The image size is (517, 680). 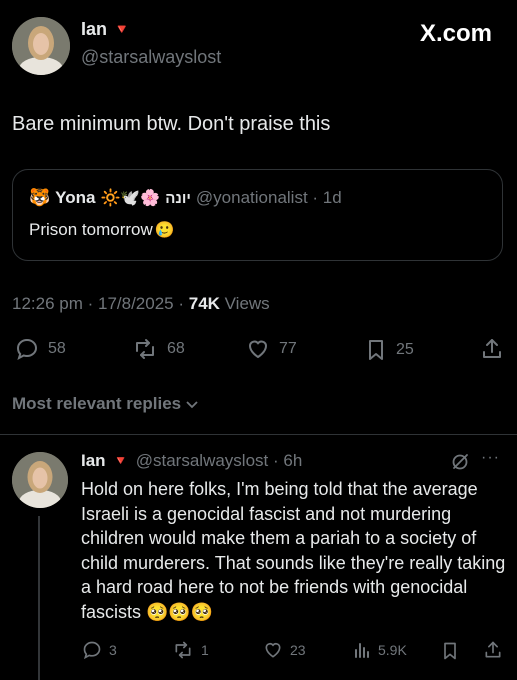 I want to click on bookmark-icon, so click(x=376, y=350).